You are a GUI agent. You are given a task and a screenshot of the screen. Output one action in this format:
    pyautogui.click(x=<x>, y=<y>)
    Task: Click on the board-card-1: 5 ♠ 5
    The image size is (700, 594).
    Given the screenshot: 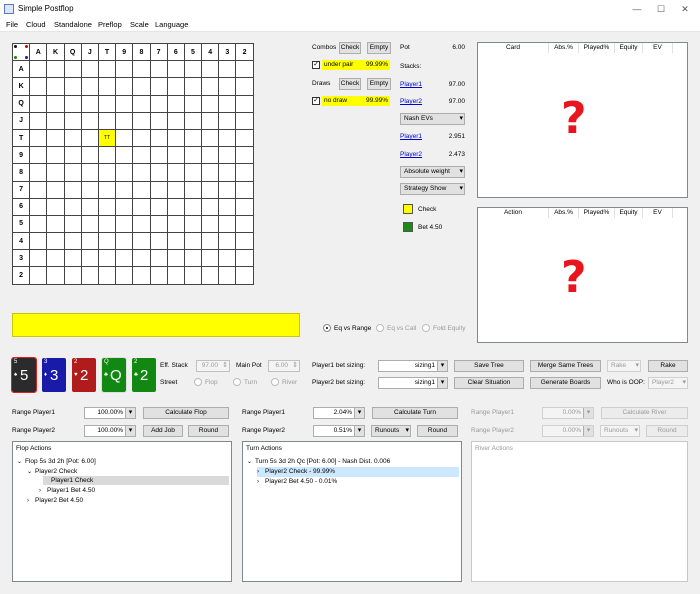 What is the action you would take?
    pyautogui.click(x=24, y=375)
    